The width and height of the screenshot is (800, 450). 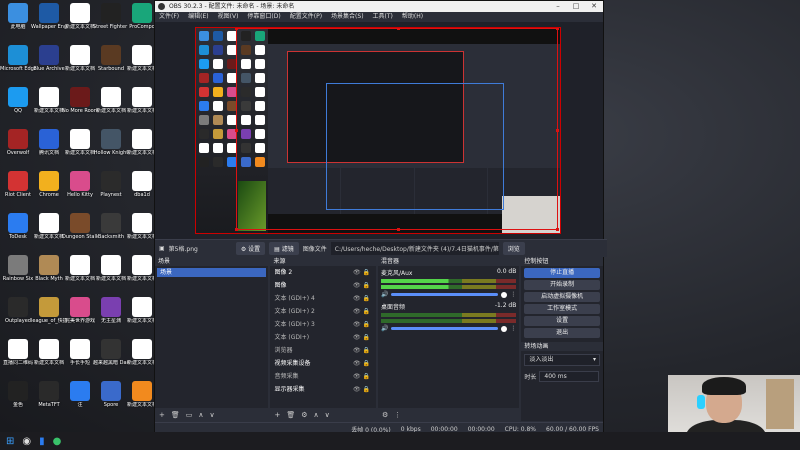 I want to click on transitions-title: 转场动画, so click(x=562, y=346).